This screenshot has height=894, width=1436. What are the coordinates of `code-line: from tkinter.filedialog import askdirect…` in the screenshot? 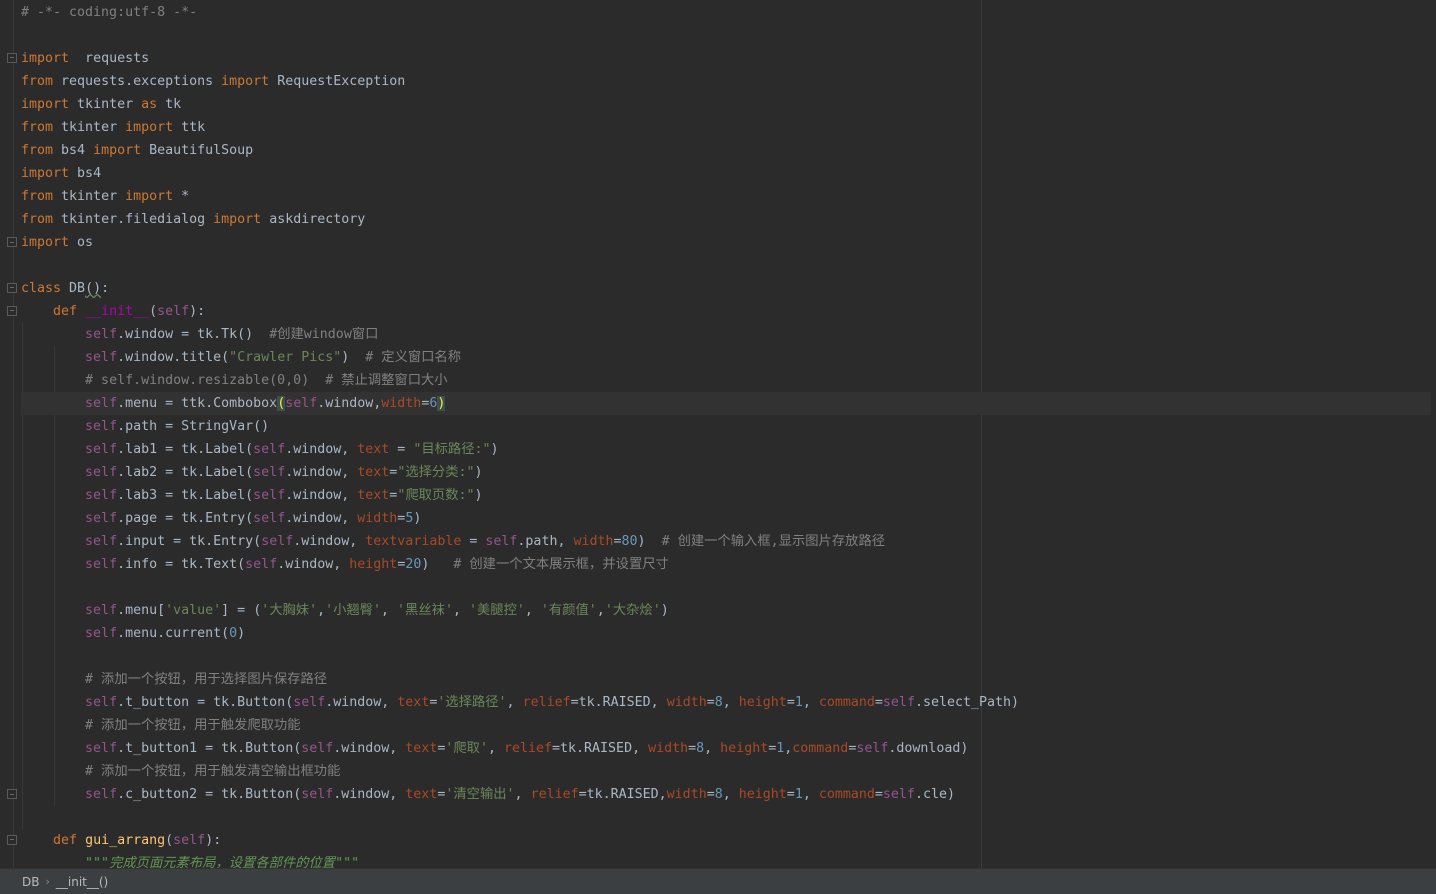 It's located at (726, 219).